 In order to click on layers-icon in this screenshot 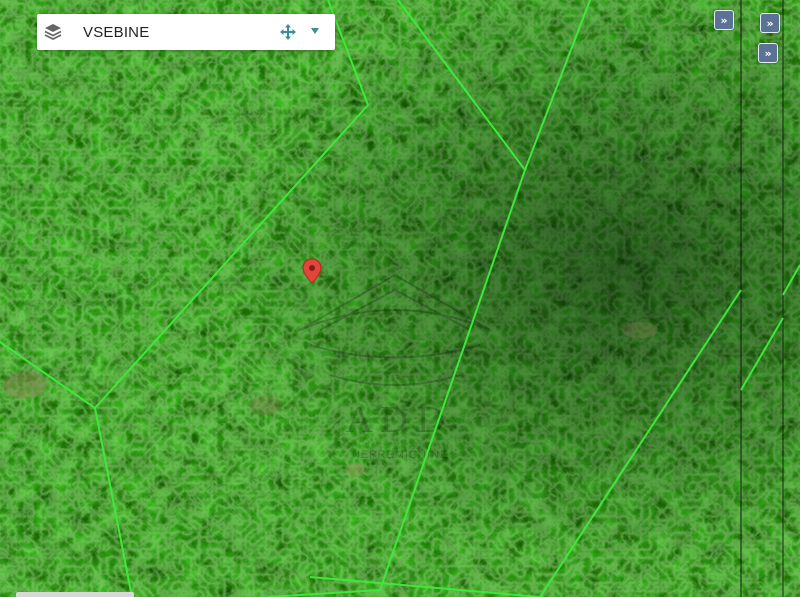, I will do `click(53, 32)`.